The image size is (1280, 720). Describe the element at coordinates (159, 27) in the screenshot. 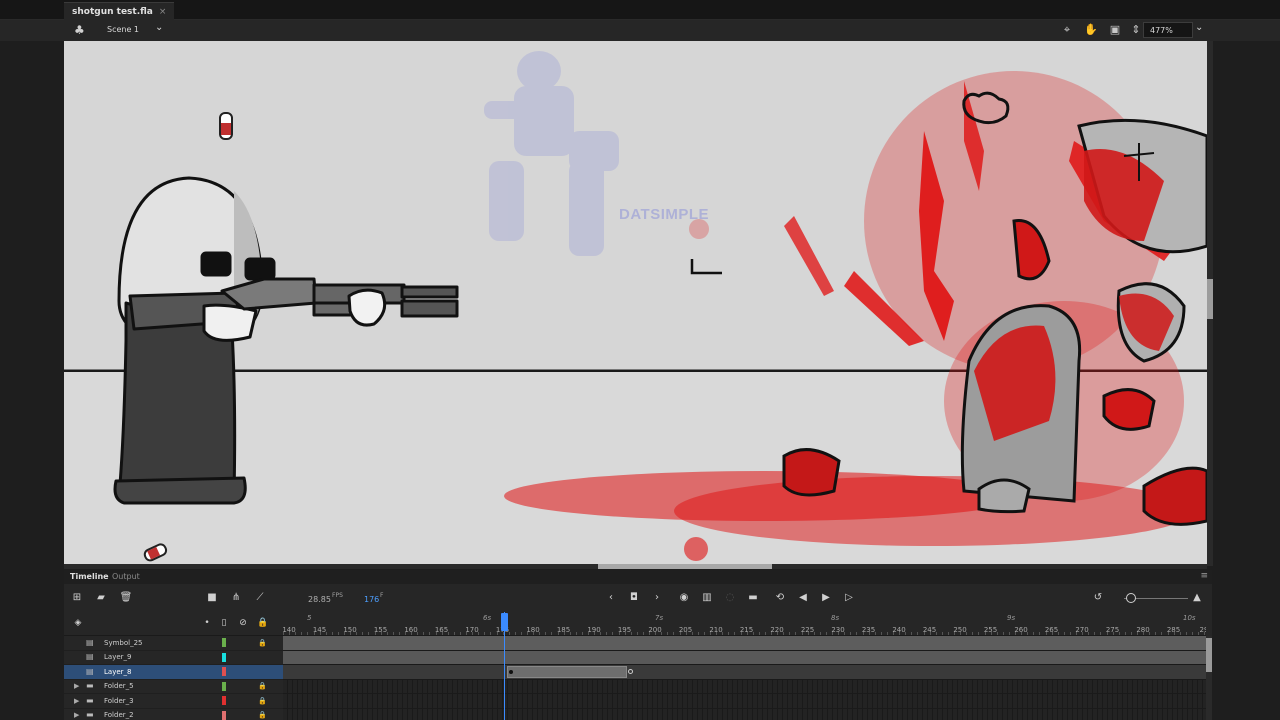

I see `scene-dropdown-chevron-icon: ⌄` at that location.